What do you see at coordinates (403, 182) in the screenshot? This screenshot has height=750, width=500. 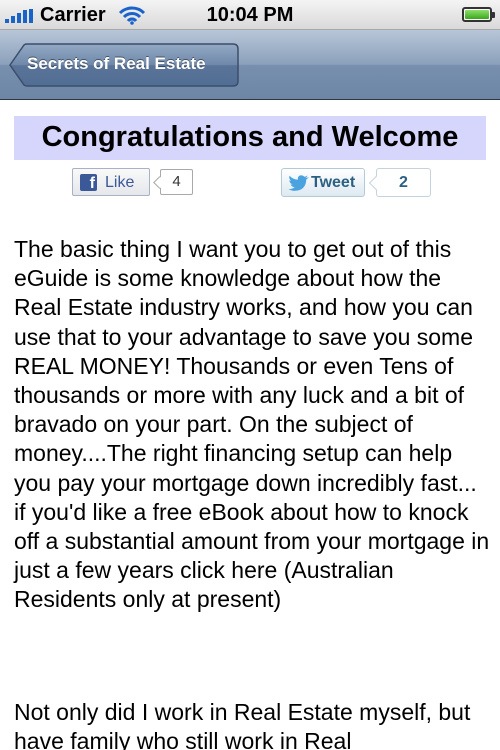 I see `tweet-count-value: 2` at bounding box center [403, 182].